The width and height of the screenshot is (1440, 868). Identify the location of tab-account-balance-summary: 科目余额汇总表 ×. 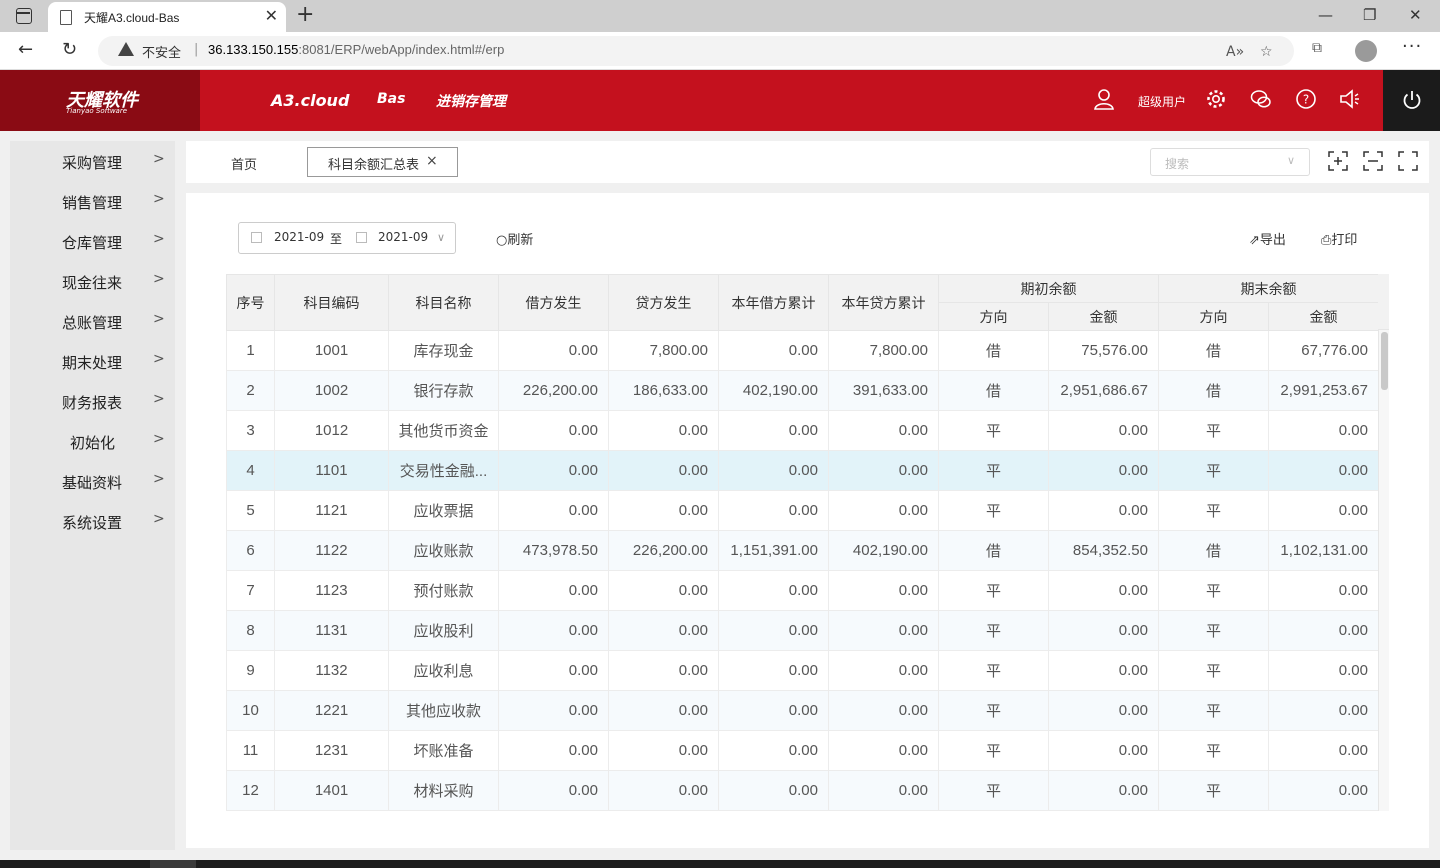
(382, 162).